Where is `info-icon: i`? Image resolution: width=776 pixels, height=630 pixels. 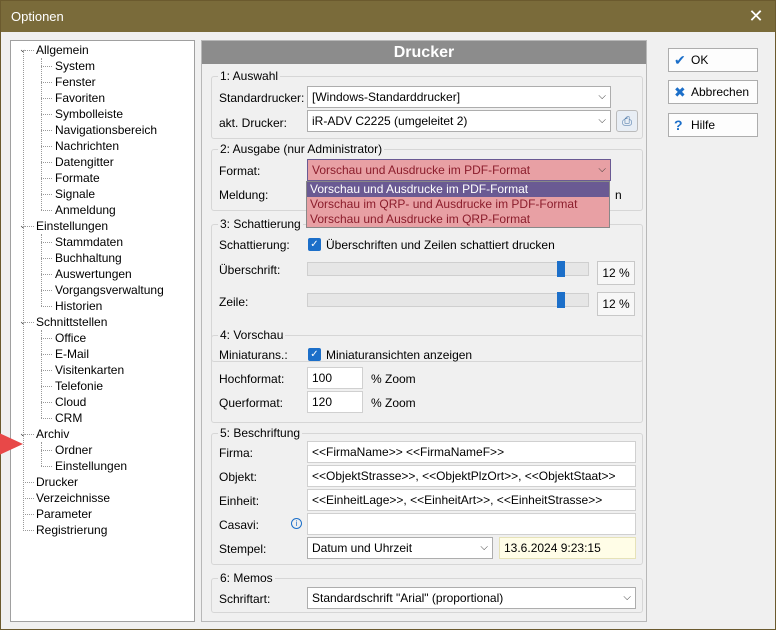
info-icon: i is located at coordinates (296, 523).